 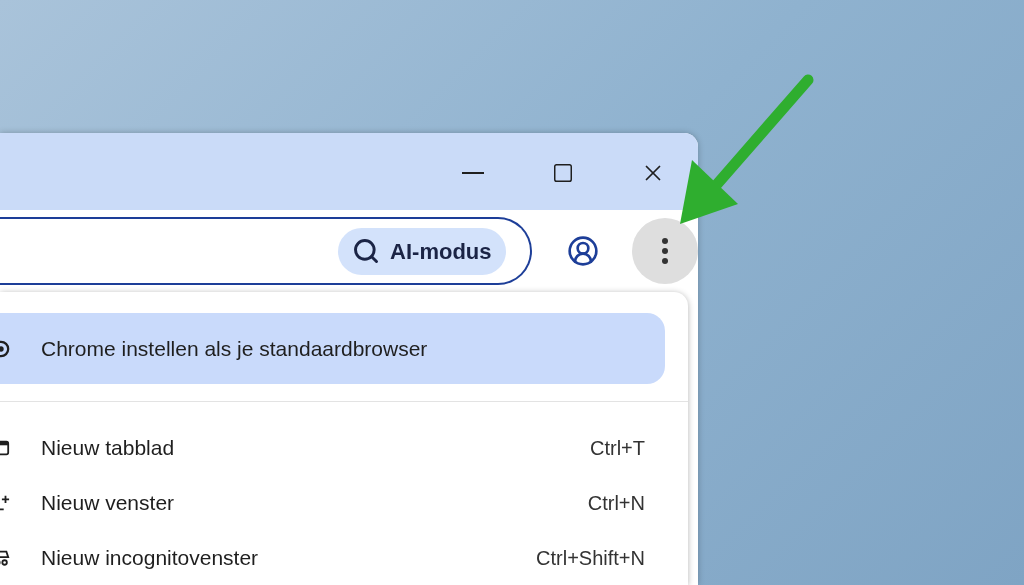 I want to click on maximize-icon, so click(x=563, y=172).